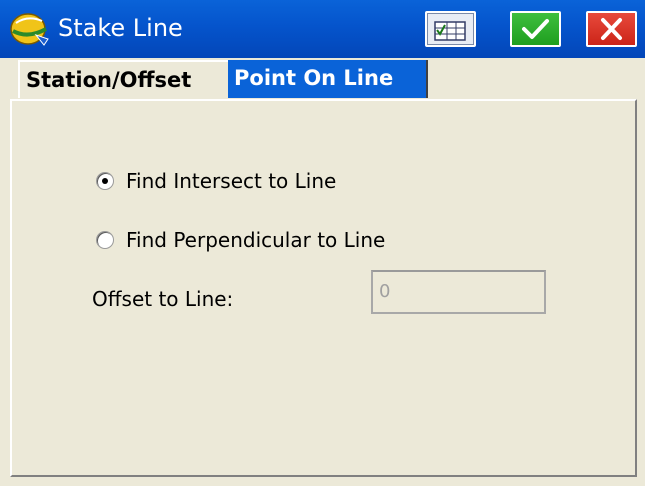  Describe the element at coordinates (611, 29) in the screenshot. I see `close-button` at that location.